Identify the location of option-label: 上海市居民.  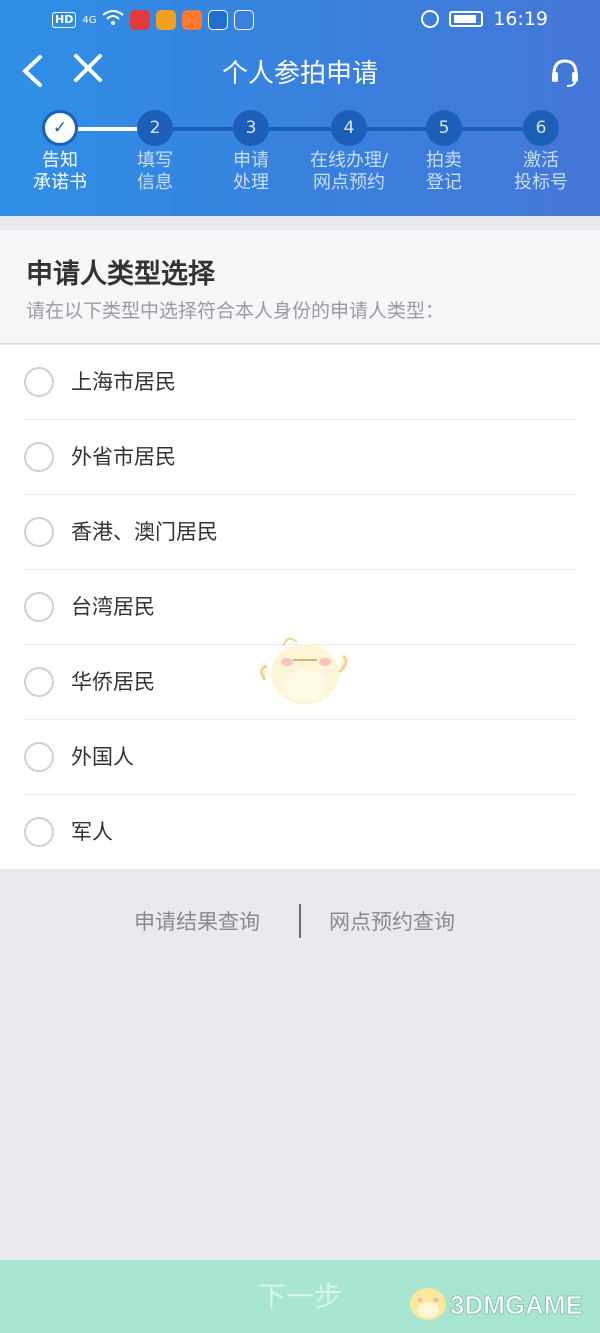
(123, 382).